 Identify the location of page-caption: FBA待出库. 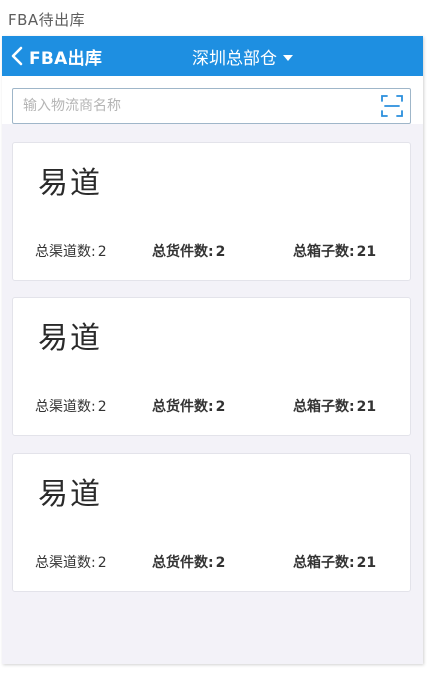
(47, 20).